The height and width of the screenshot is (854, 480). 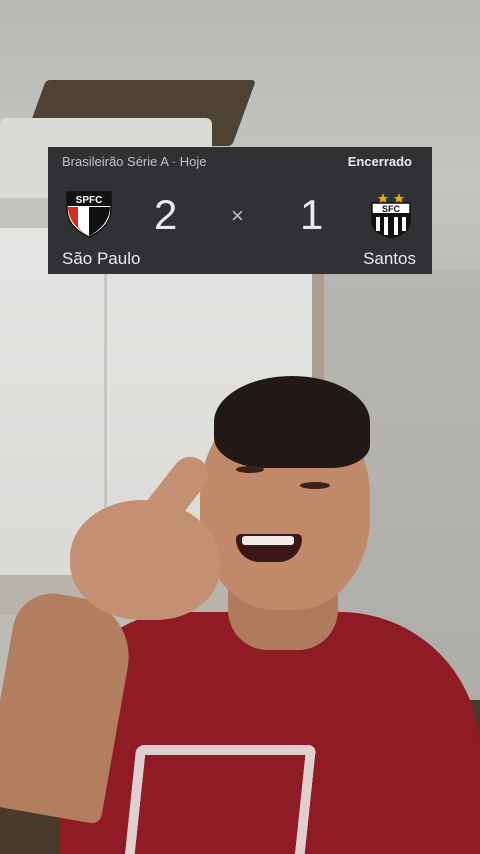 I want to click on away-score: 1, so click(x=312, y=214).